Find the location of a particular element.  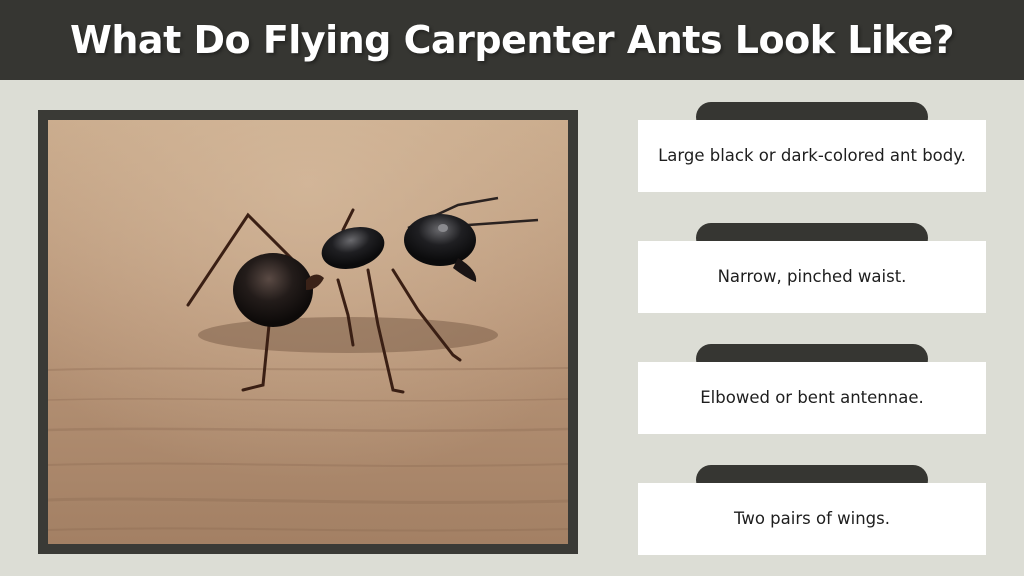

feature-box-3: Elbowed or bent antennae. is located at coordinates (812, 398).